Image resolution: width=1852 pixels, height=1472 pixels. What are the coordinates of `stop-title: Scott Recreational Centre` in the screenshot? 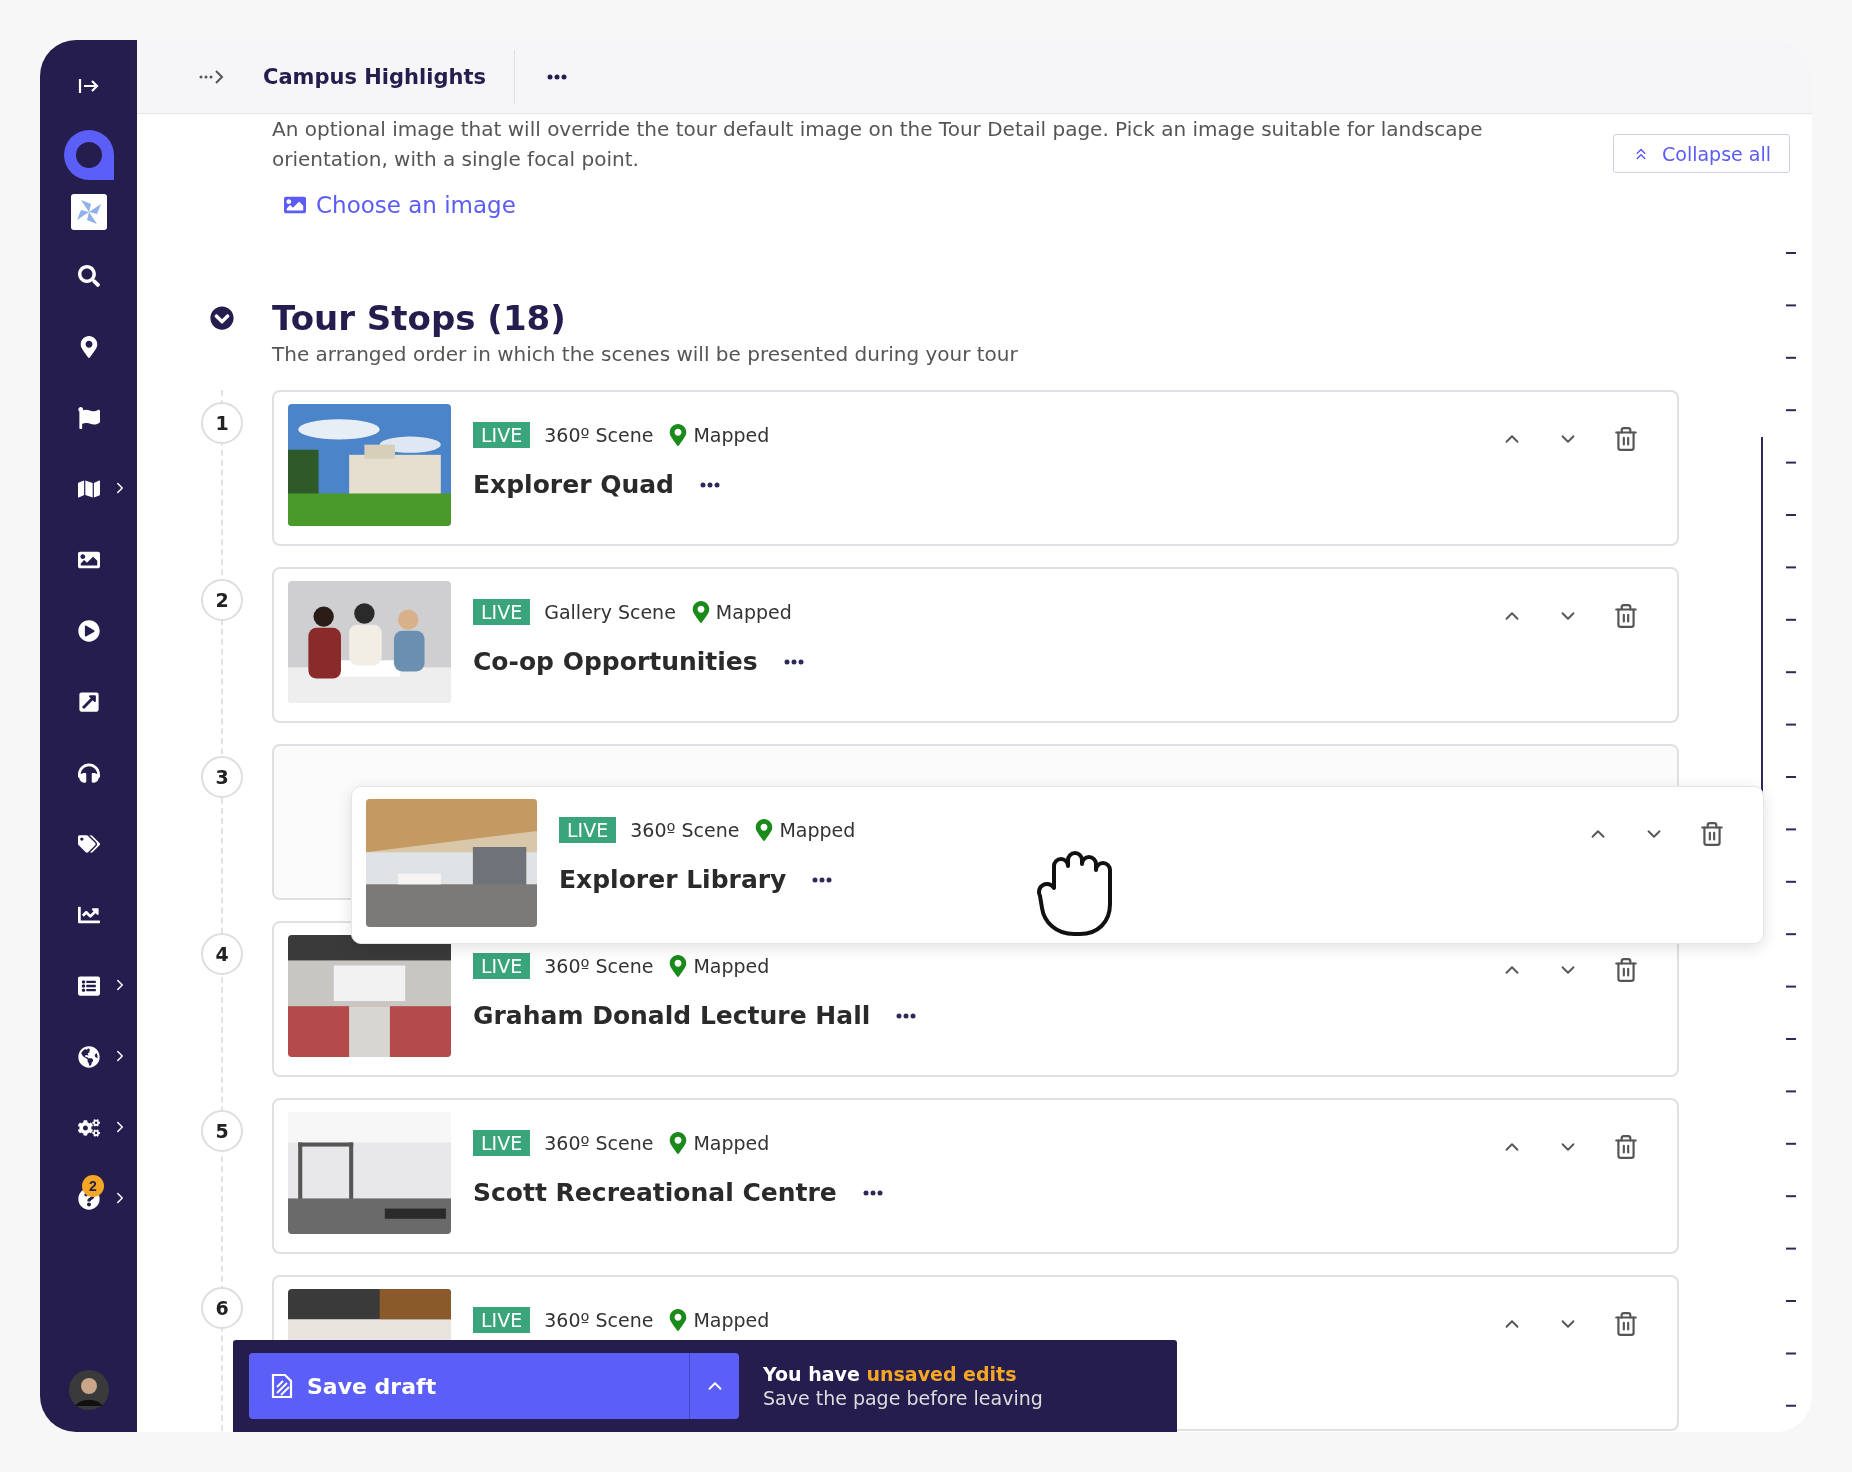 It's located at (655, 1192).